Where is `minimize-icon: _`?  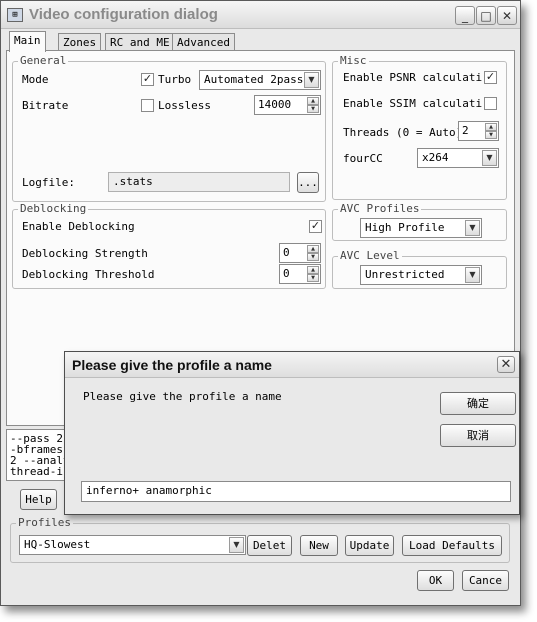
minimize-icon: _ is located at coordinates (465, 15).